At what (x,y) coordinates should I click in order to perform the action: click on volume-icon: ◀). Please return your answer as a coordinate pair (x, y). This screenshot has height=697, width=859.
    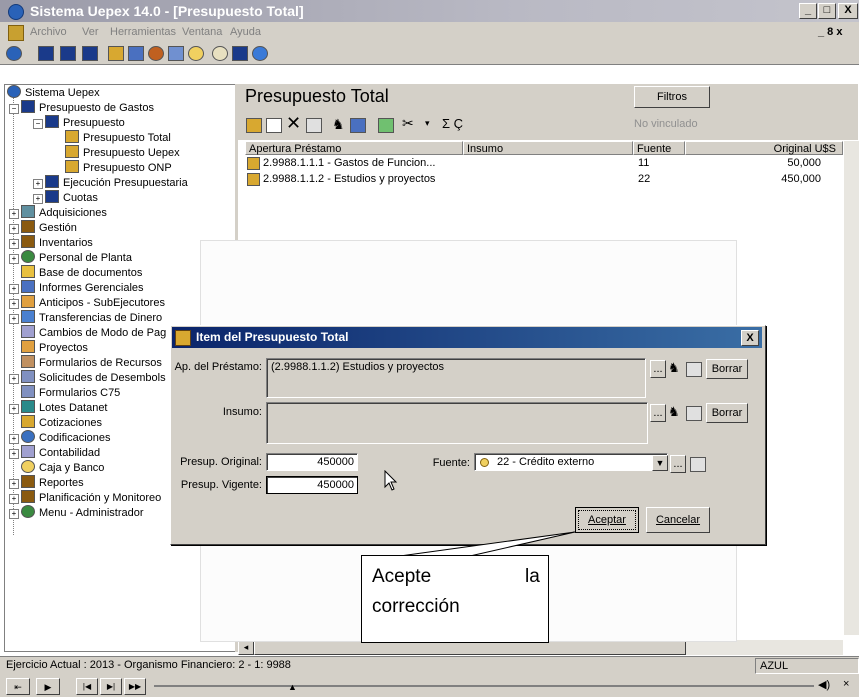
    Looking at the image, I should click on (824, 684).